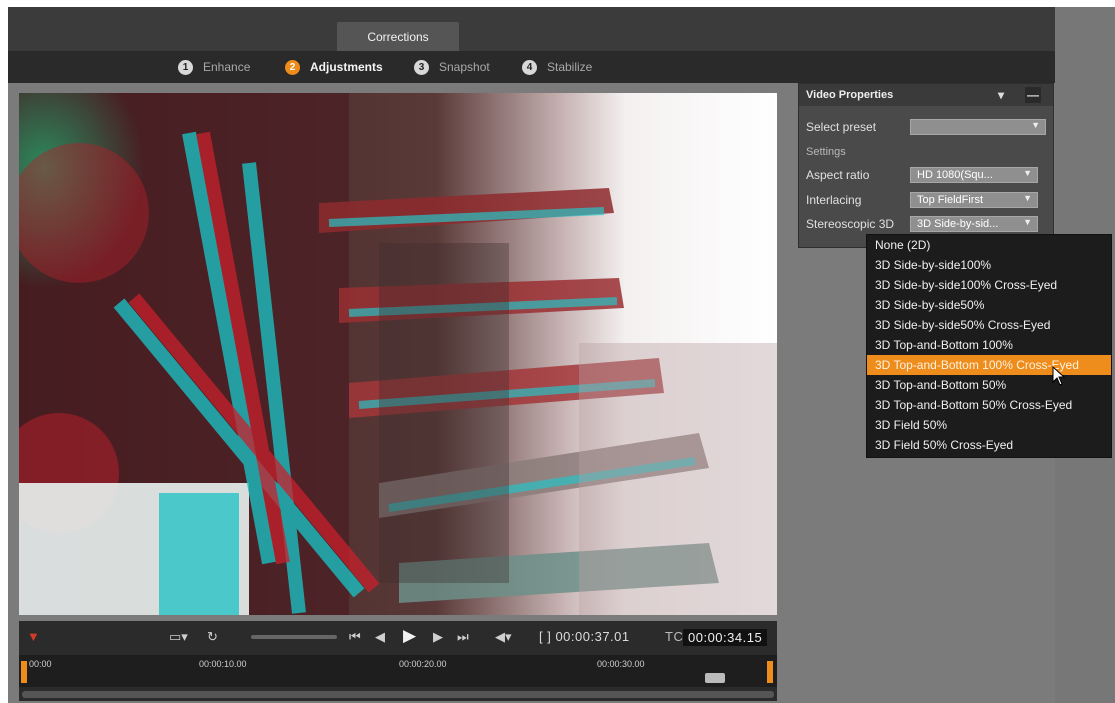 This screenshot has width=1115, height=703. I want to click on tc-readout: 00:00:34.15, so click(725, 637).